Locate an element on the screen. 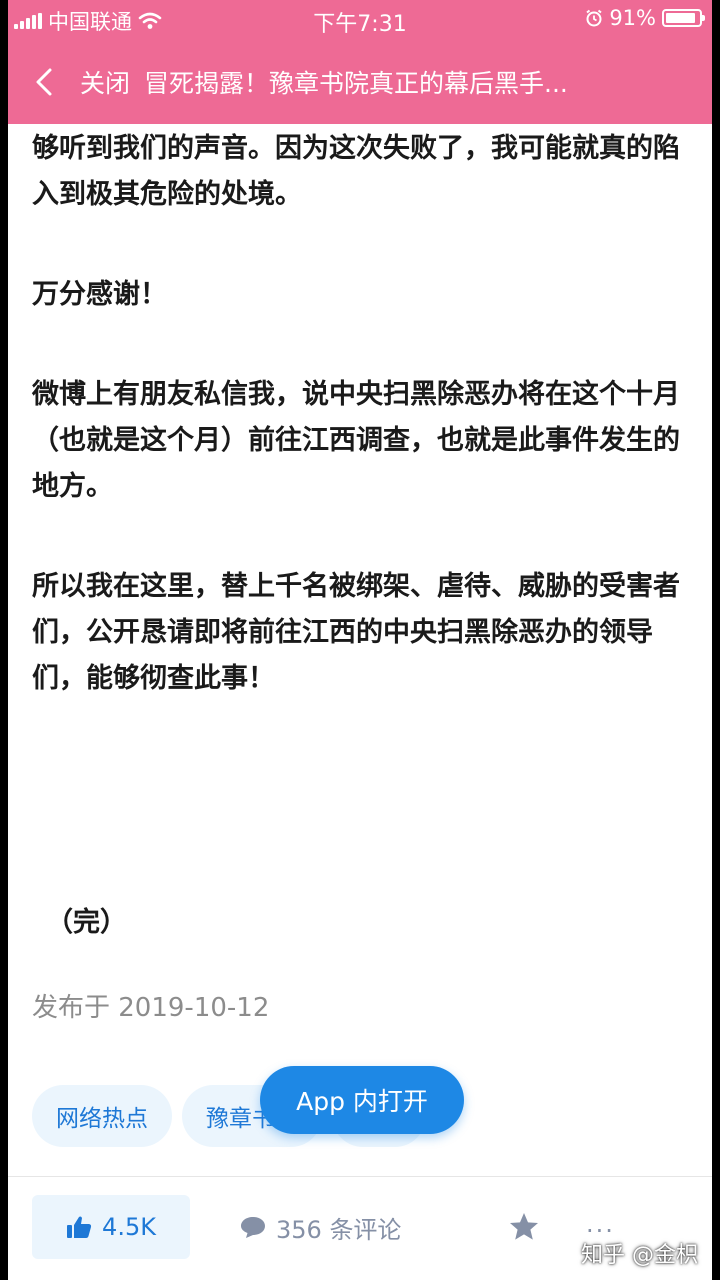 The image size is (720, 1280). status-bar: 中国联通 下午7:31 91% is located at coordinates (360, 20).